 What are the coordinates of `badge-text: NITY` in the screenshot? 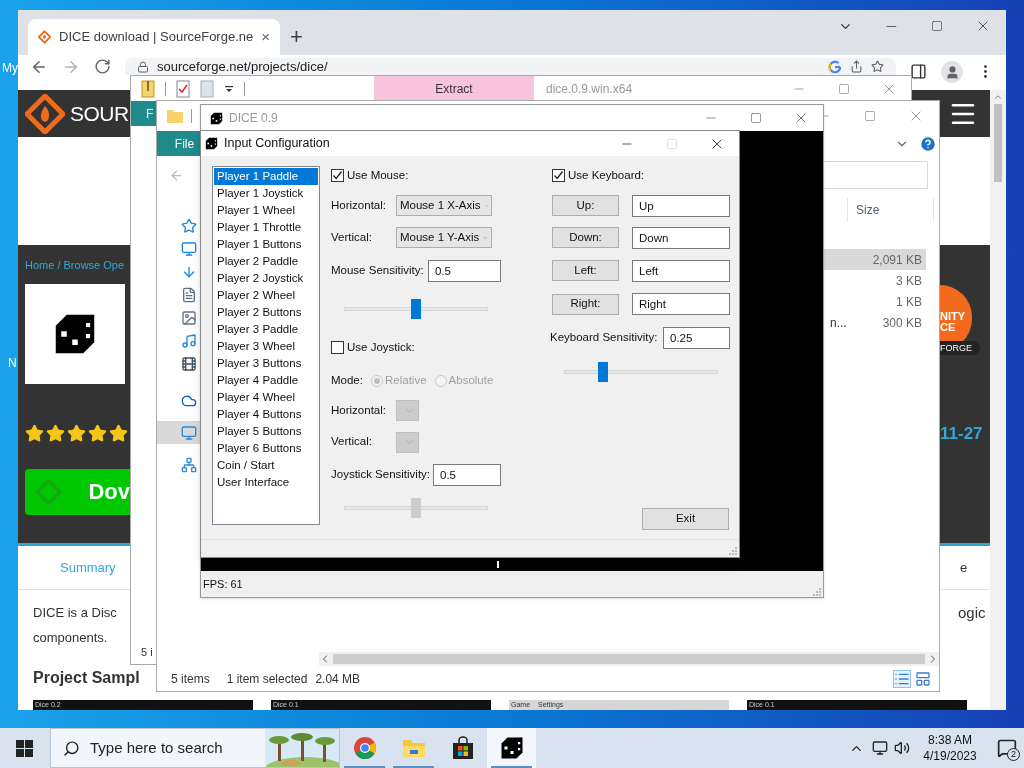 It's located at (953, 316).